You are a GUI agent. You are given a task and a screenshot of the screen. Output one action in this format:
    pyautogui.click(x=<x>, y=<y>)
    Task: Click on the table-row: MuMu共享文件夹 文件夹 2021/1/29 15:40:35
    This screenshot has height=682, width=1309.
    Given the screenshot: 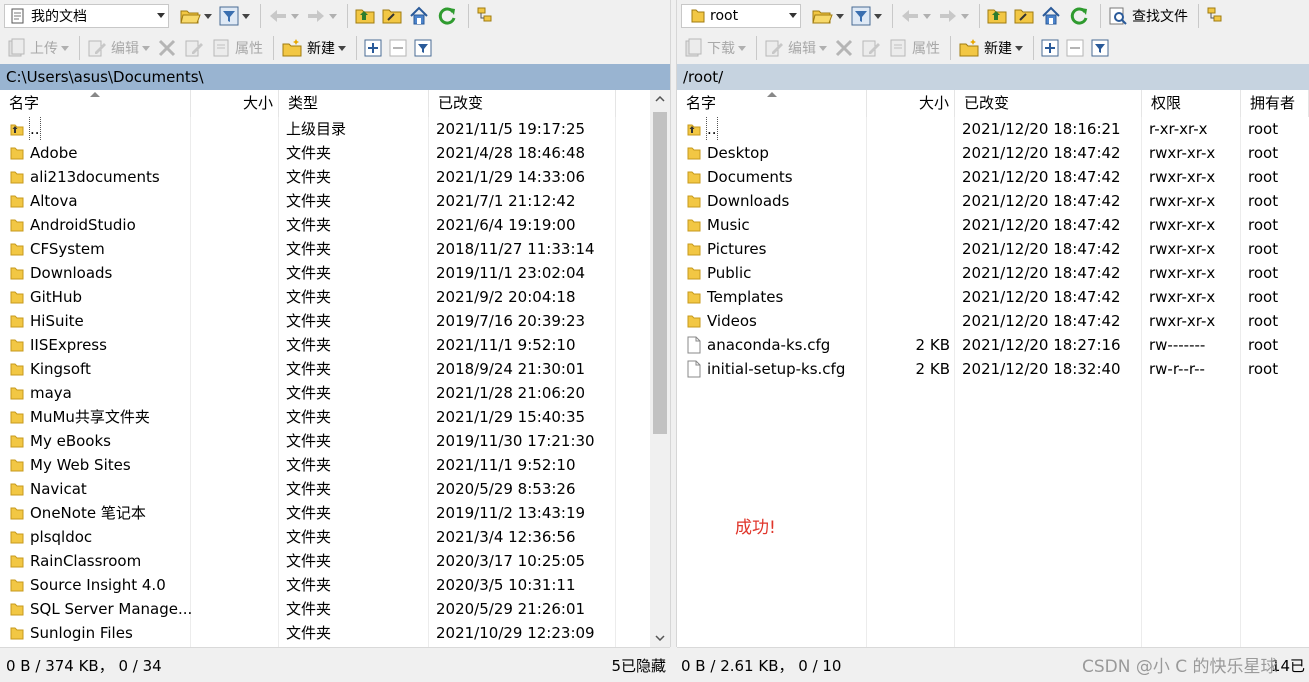 What is the action you would take?
    pyautogui.click(x=335, y=417)
    